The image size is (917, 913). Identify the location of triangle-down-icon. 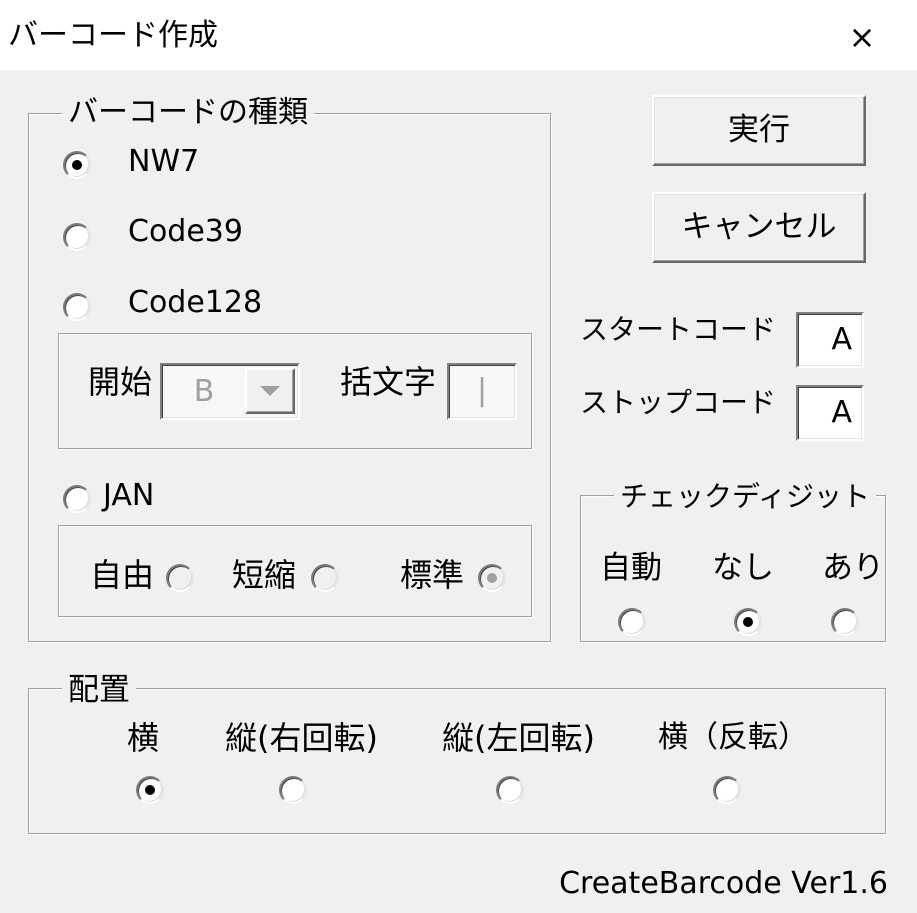
(270, 391).